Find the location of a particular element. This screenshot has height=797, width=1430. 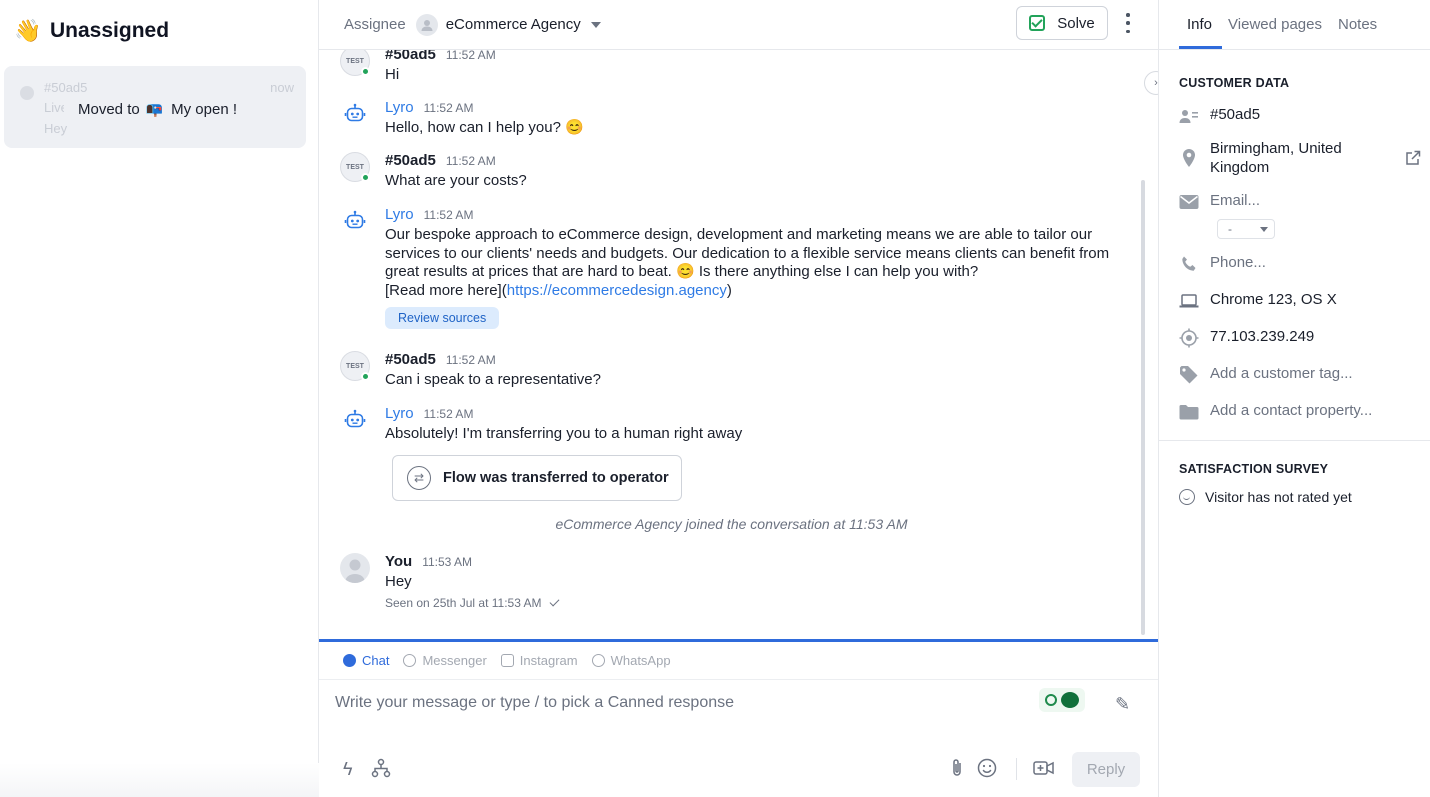

video-call-icon is located at coordinates (1044, 770).